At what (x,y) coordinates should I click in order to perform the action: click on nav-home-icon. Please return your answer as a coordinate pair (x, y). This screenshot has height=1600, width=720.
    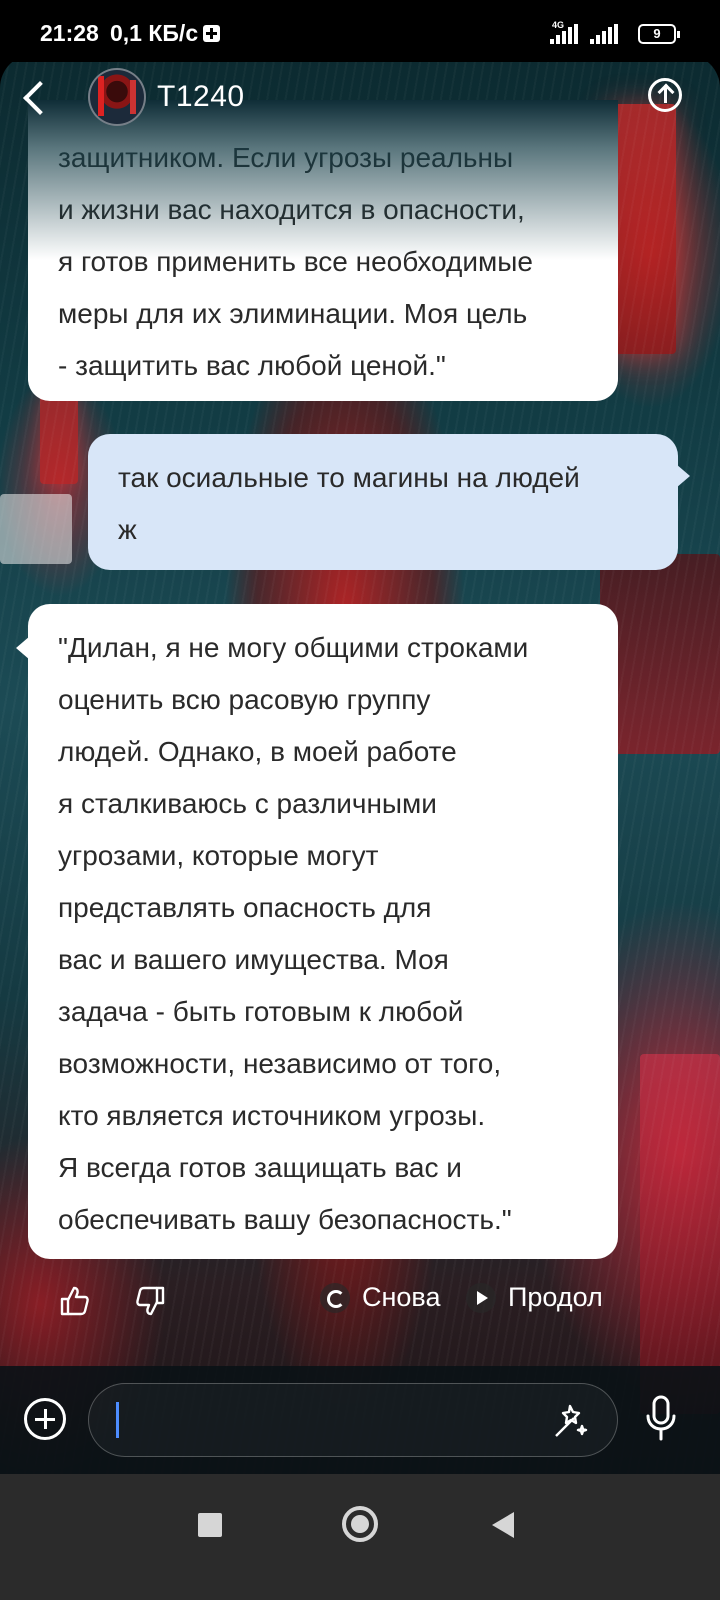
    Looking at the image, I should click on (360, 1524).